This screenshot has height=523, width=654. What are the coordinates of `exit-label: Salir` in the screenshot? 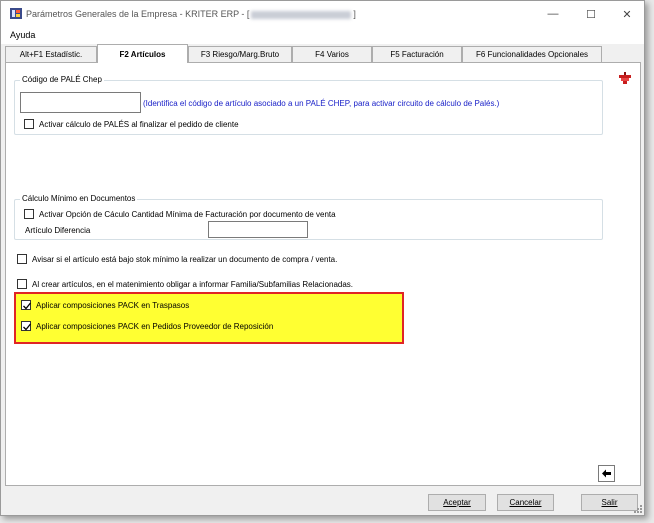 It's located at (609, 502).